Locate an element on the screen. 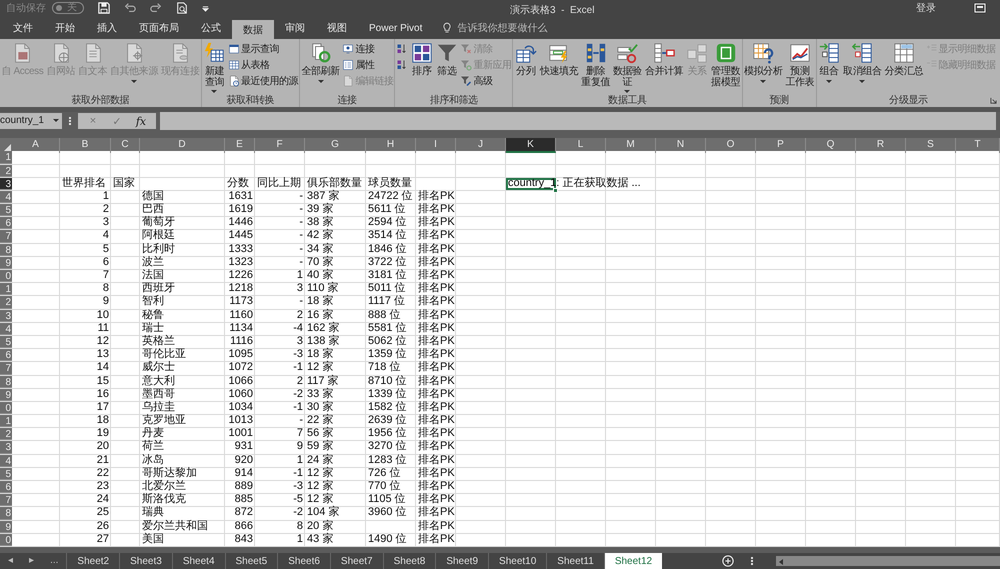  sheet-tab: Sheet3 is located at coordinates (145, 561).